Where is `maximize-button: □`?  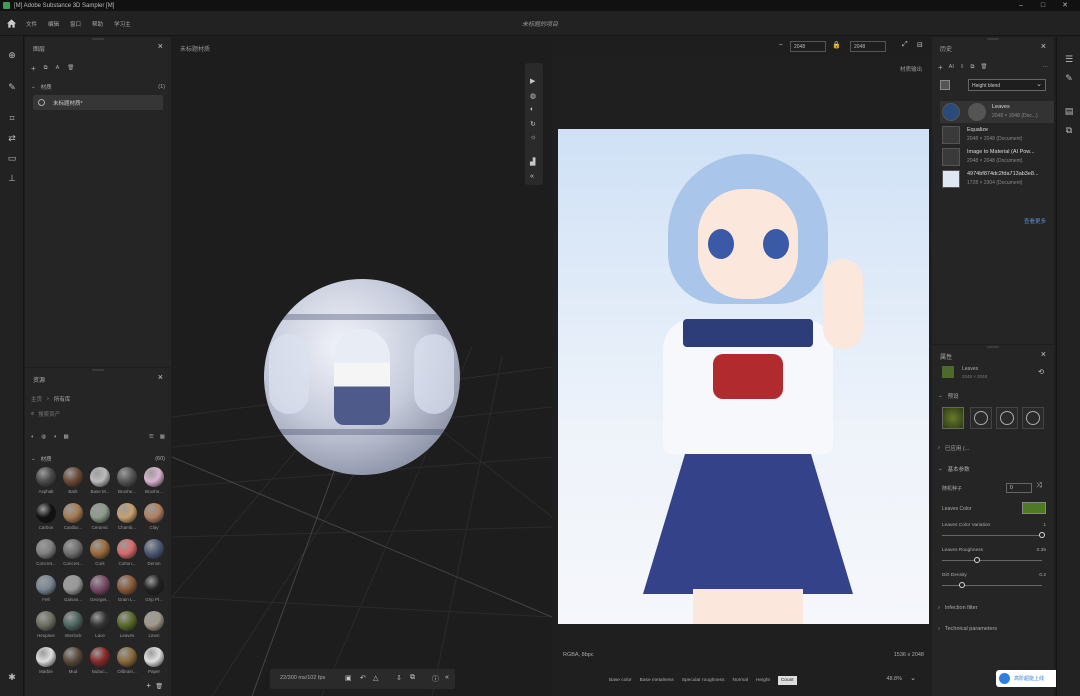 maximize-button: □ is located at coordinates (1043, 5).